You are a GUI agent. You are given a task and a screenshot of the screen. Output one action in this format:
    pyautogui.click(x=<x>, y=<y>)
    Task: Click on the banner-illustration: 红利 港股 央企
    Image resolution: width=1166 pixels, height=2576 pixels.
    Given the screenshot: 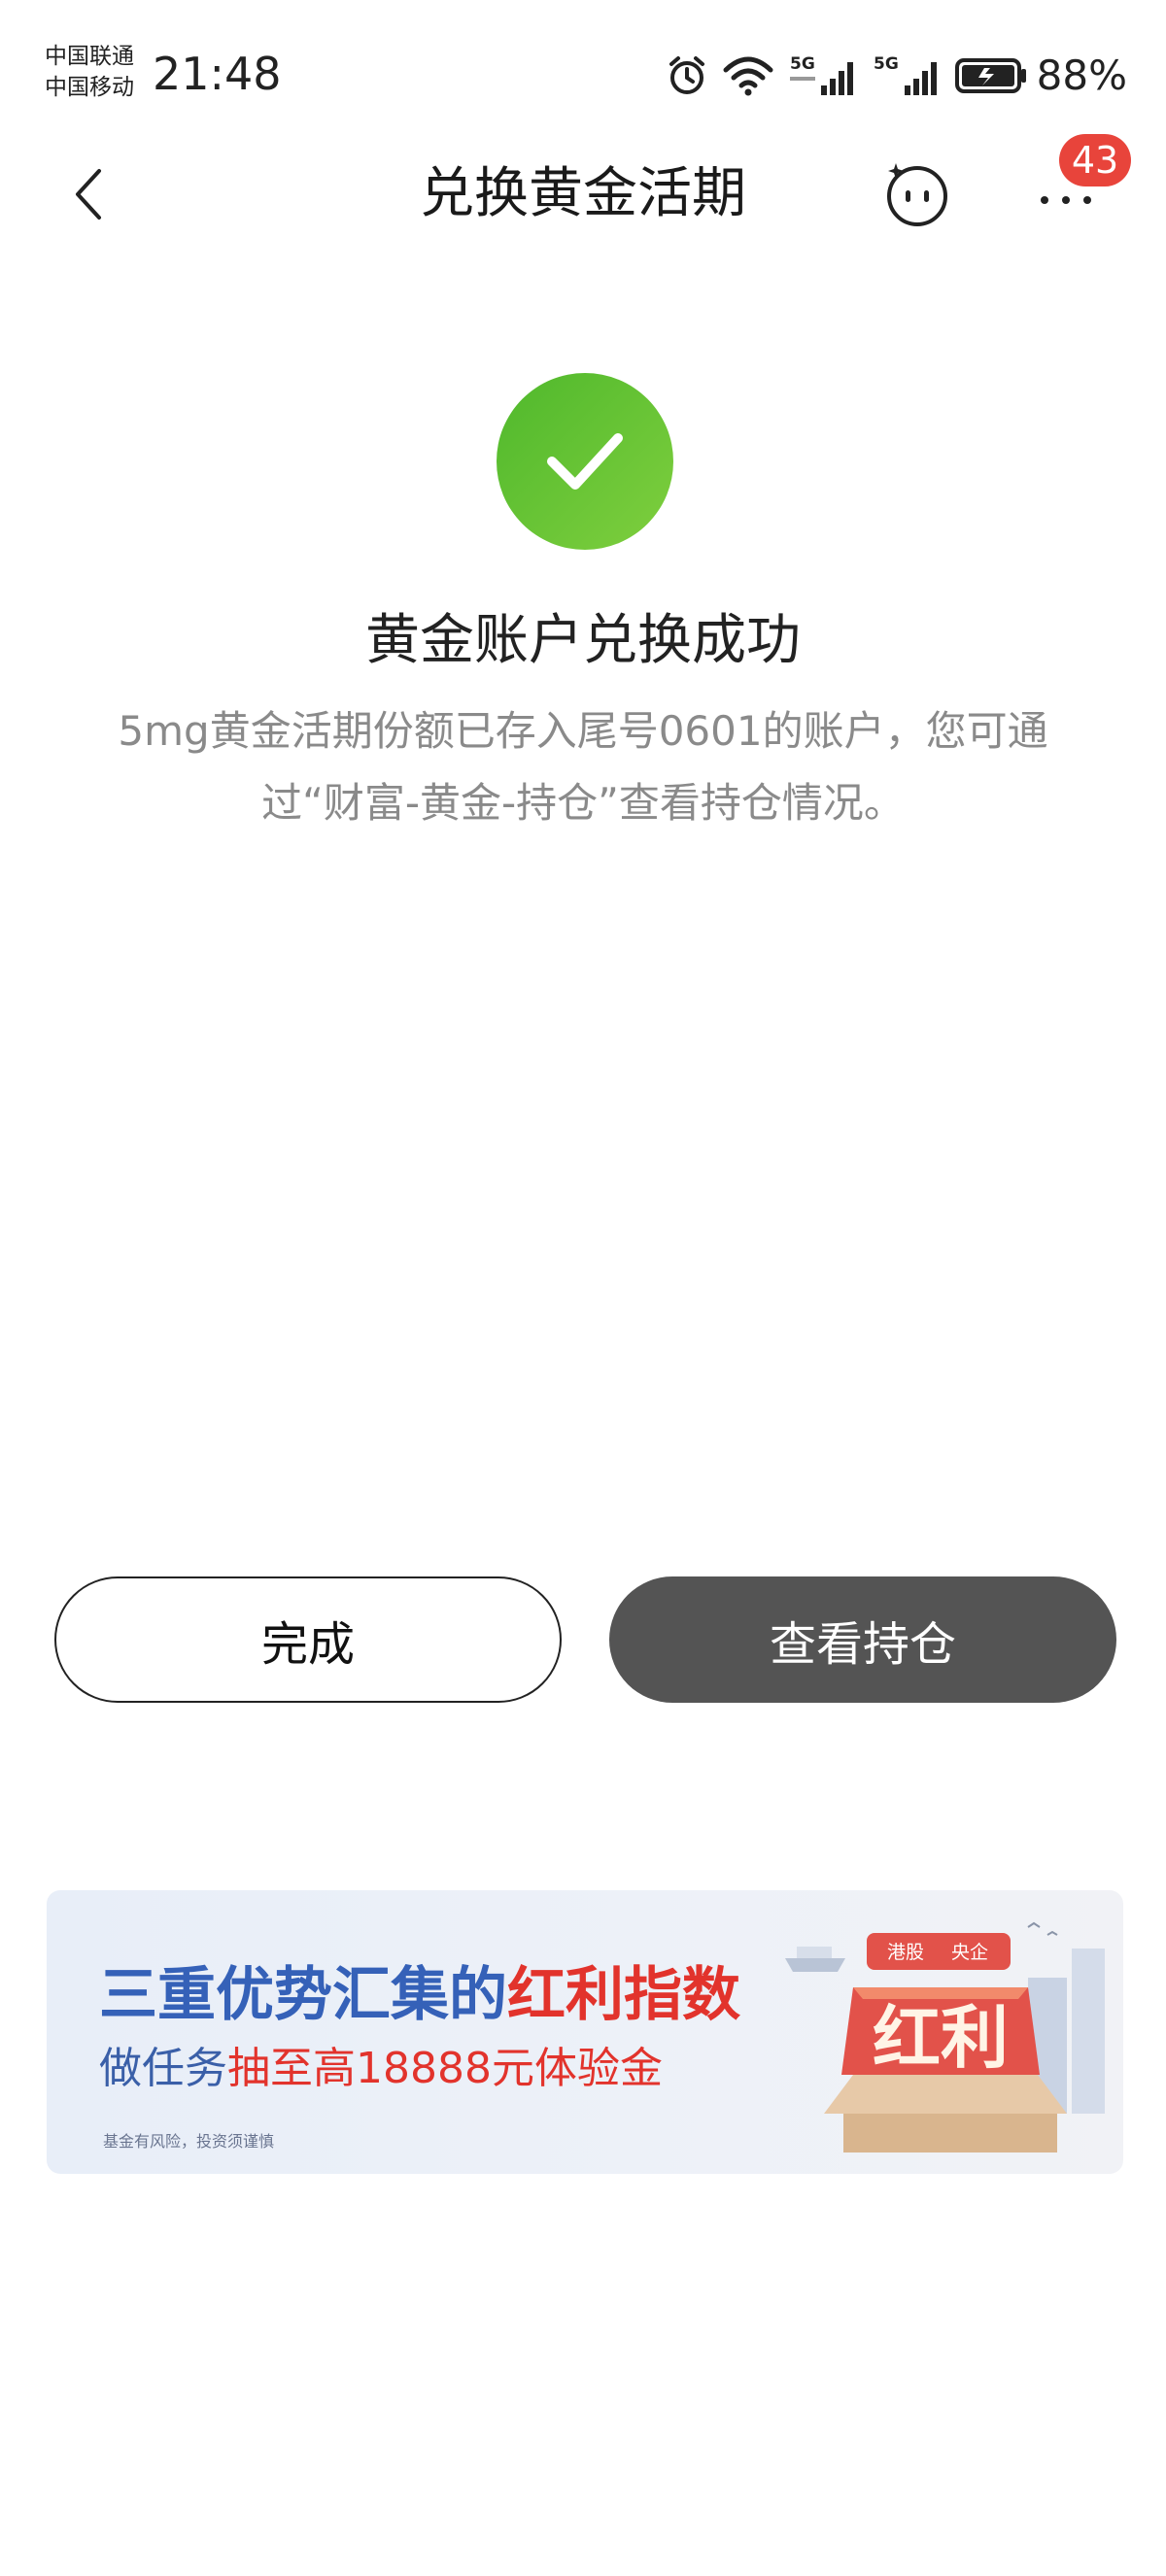 What is the action you would take?
    pyautogui.click(x=945, y=2036)
    